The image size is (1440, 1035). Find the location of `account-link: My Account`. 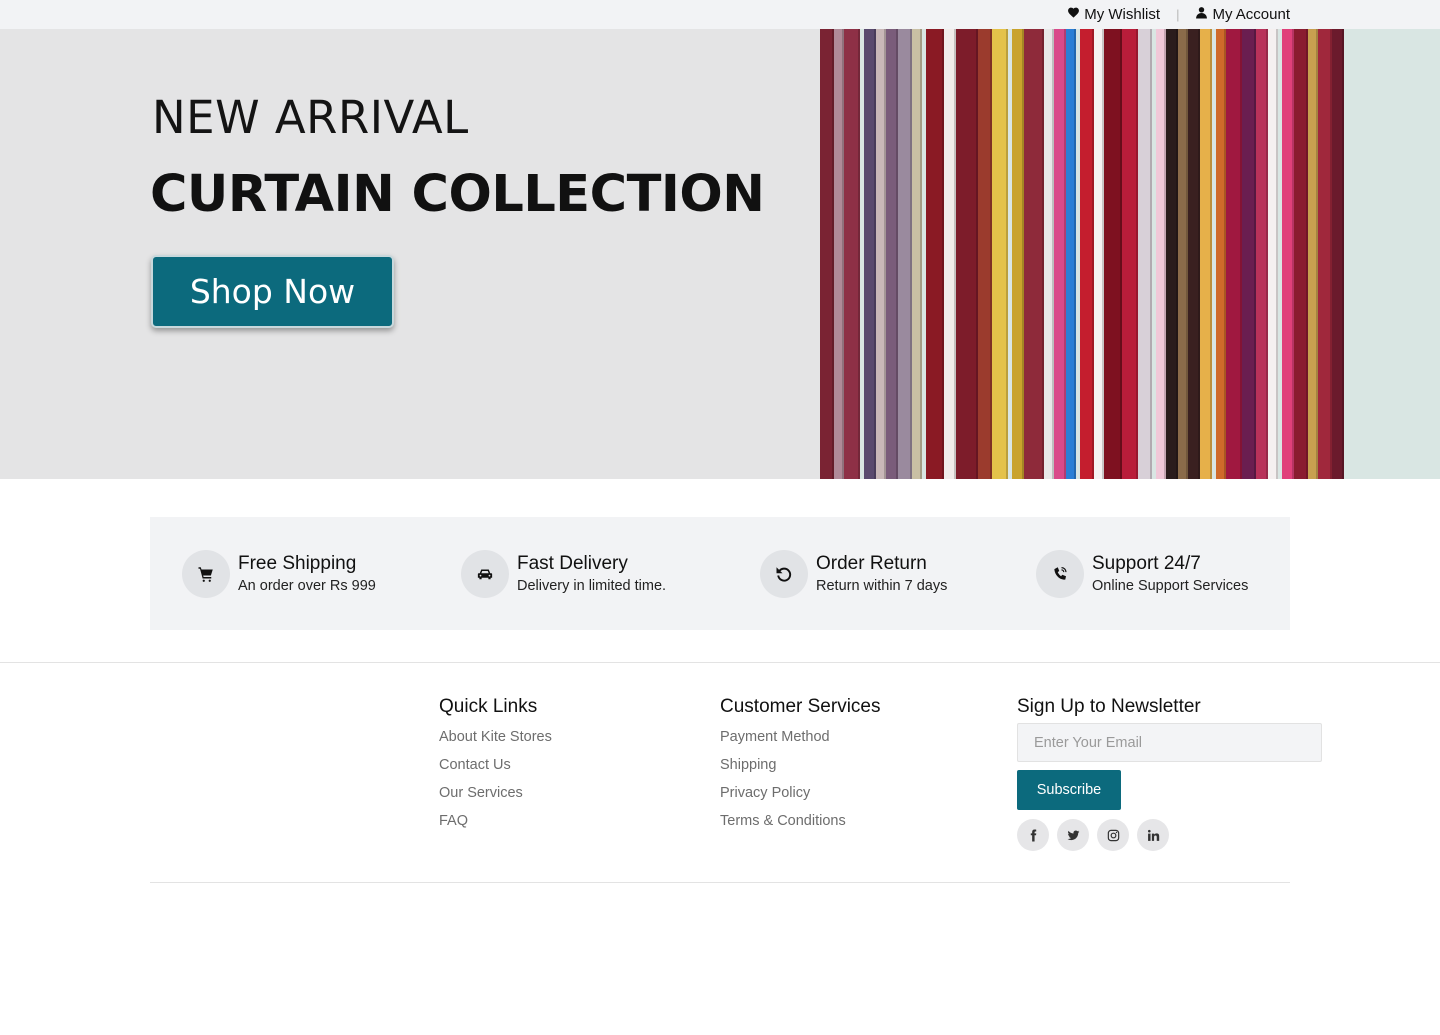

account-link: My Account is located at coordinates (1242, 14).